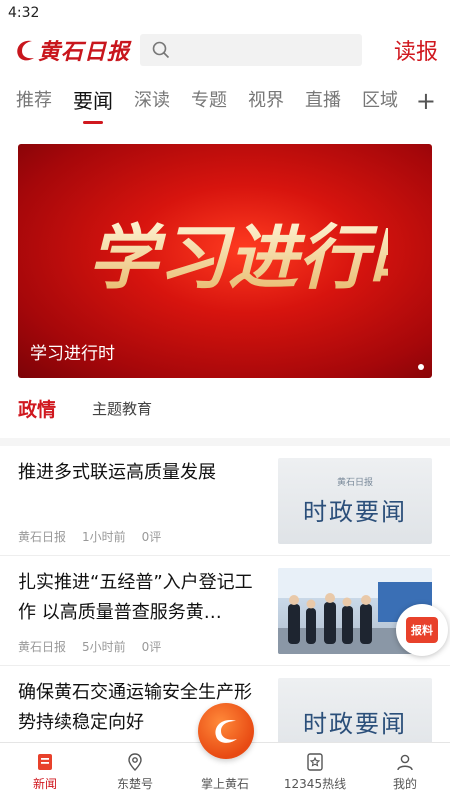 The width and height of the screenshot is (450, 800). I want to click on nav-dongchu: 东楚号, so click(135, 771).